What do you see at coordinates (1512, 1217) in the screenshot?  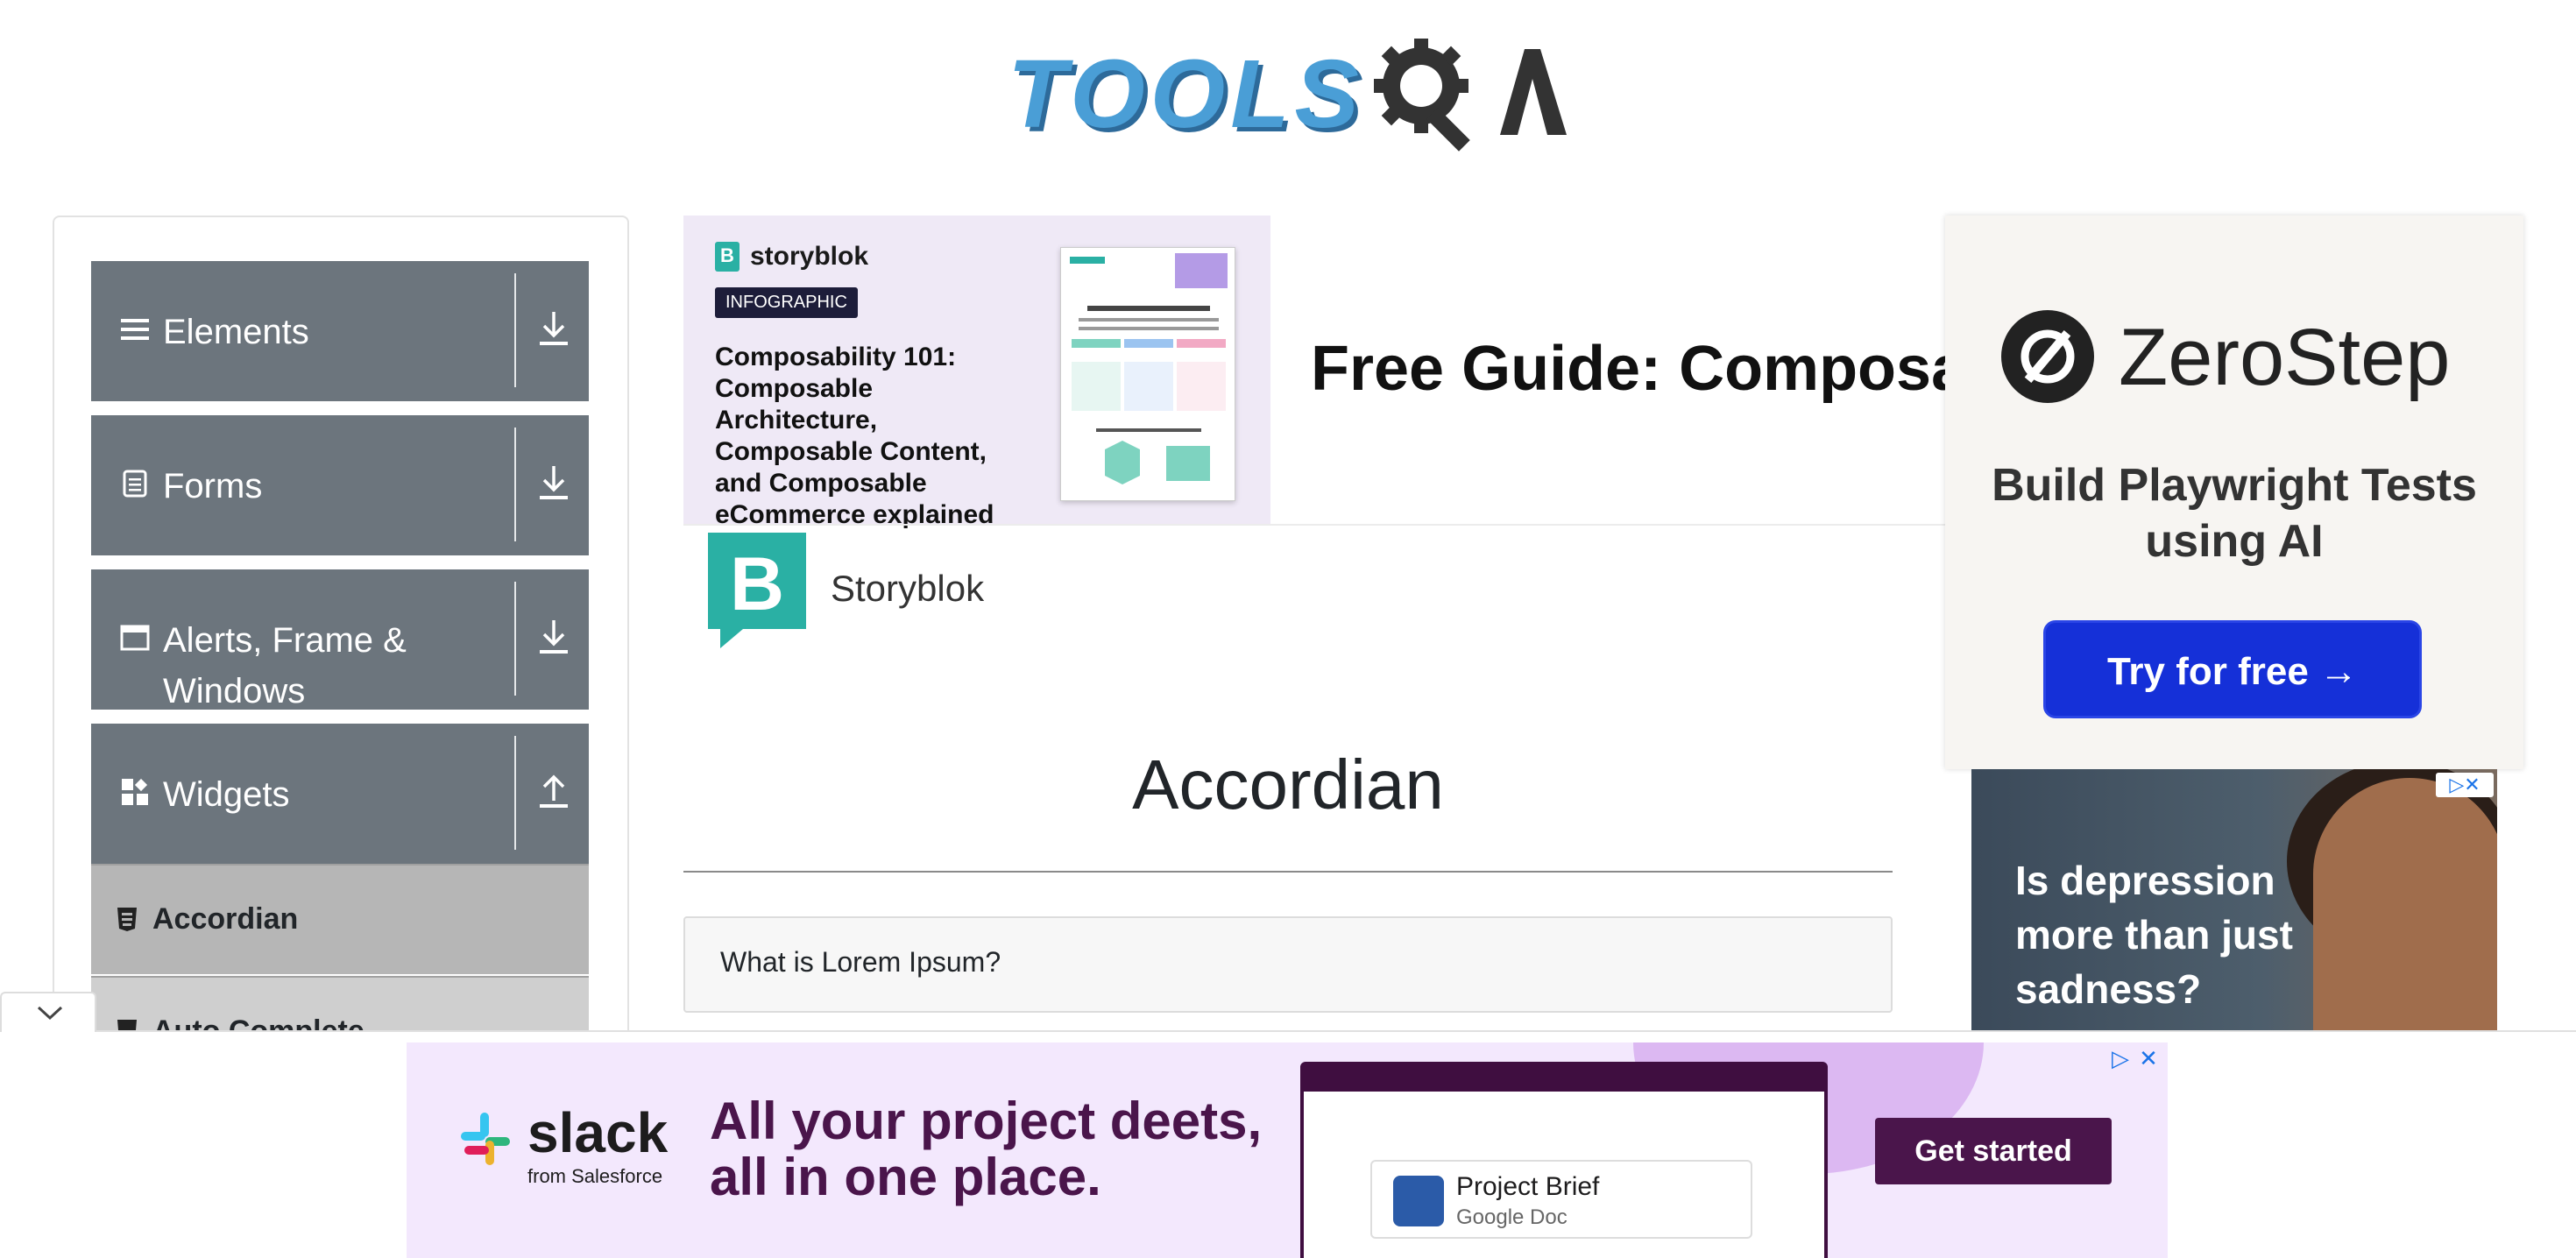 I see `doc-subtitle: Google Doc` at bounding box center [1512, 1217].